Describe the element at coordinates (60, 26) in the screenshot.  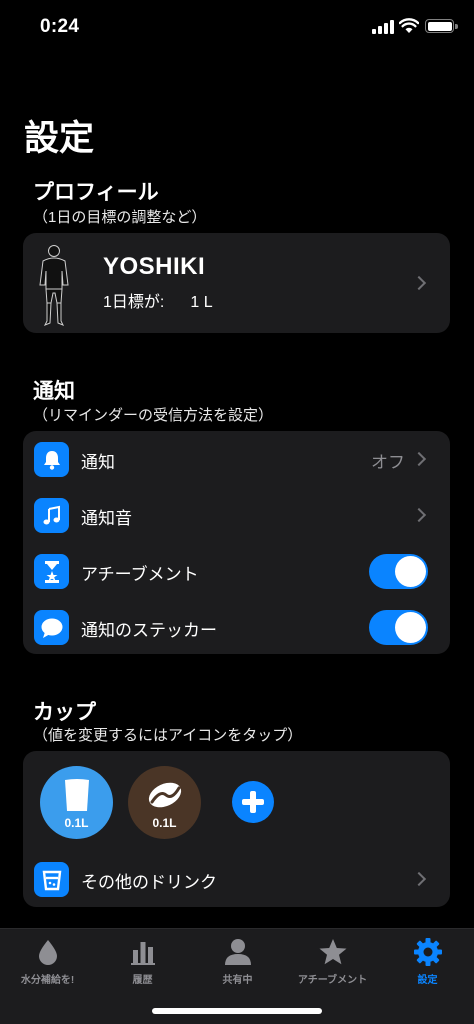
I see `status-time: 0:24` at that location.